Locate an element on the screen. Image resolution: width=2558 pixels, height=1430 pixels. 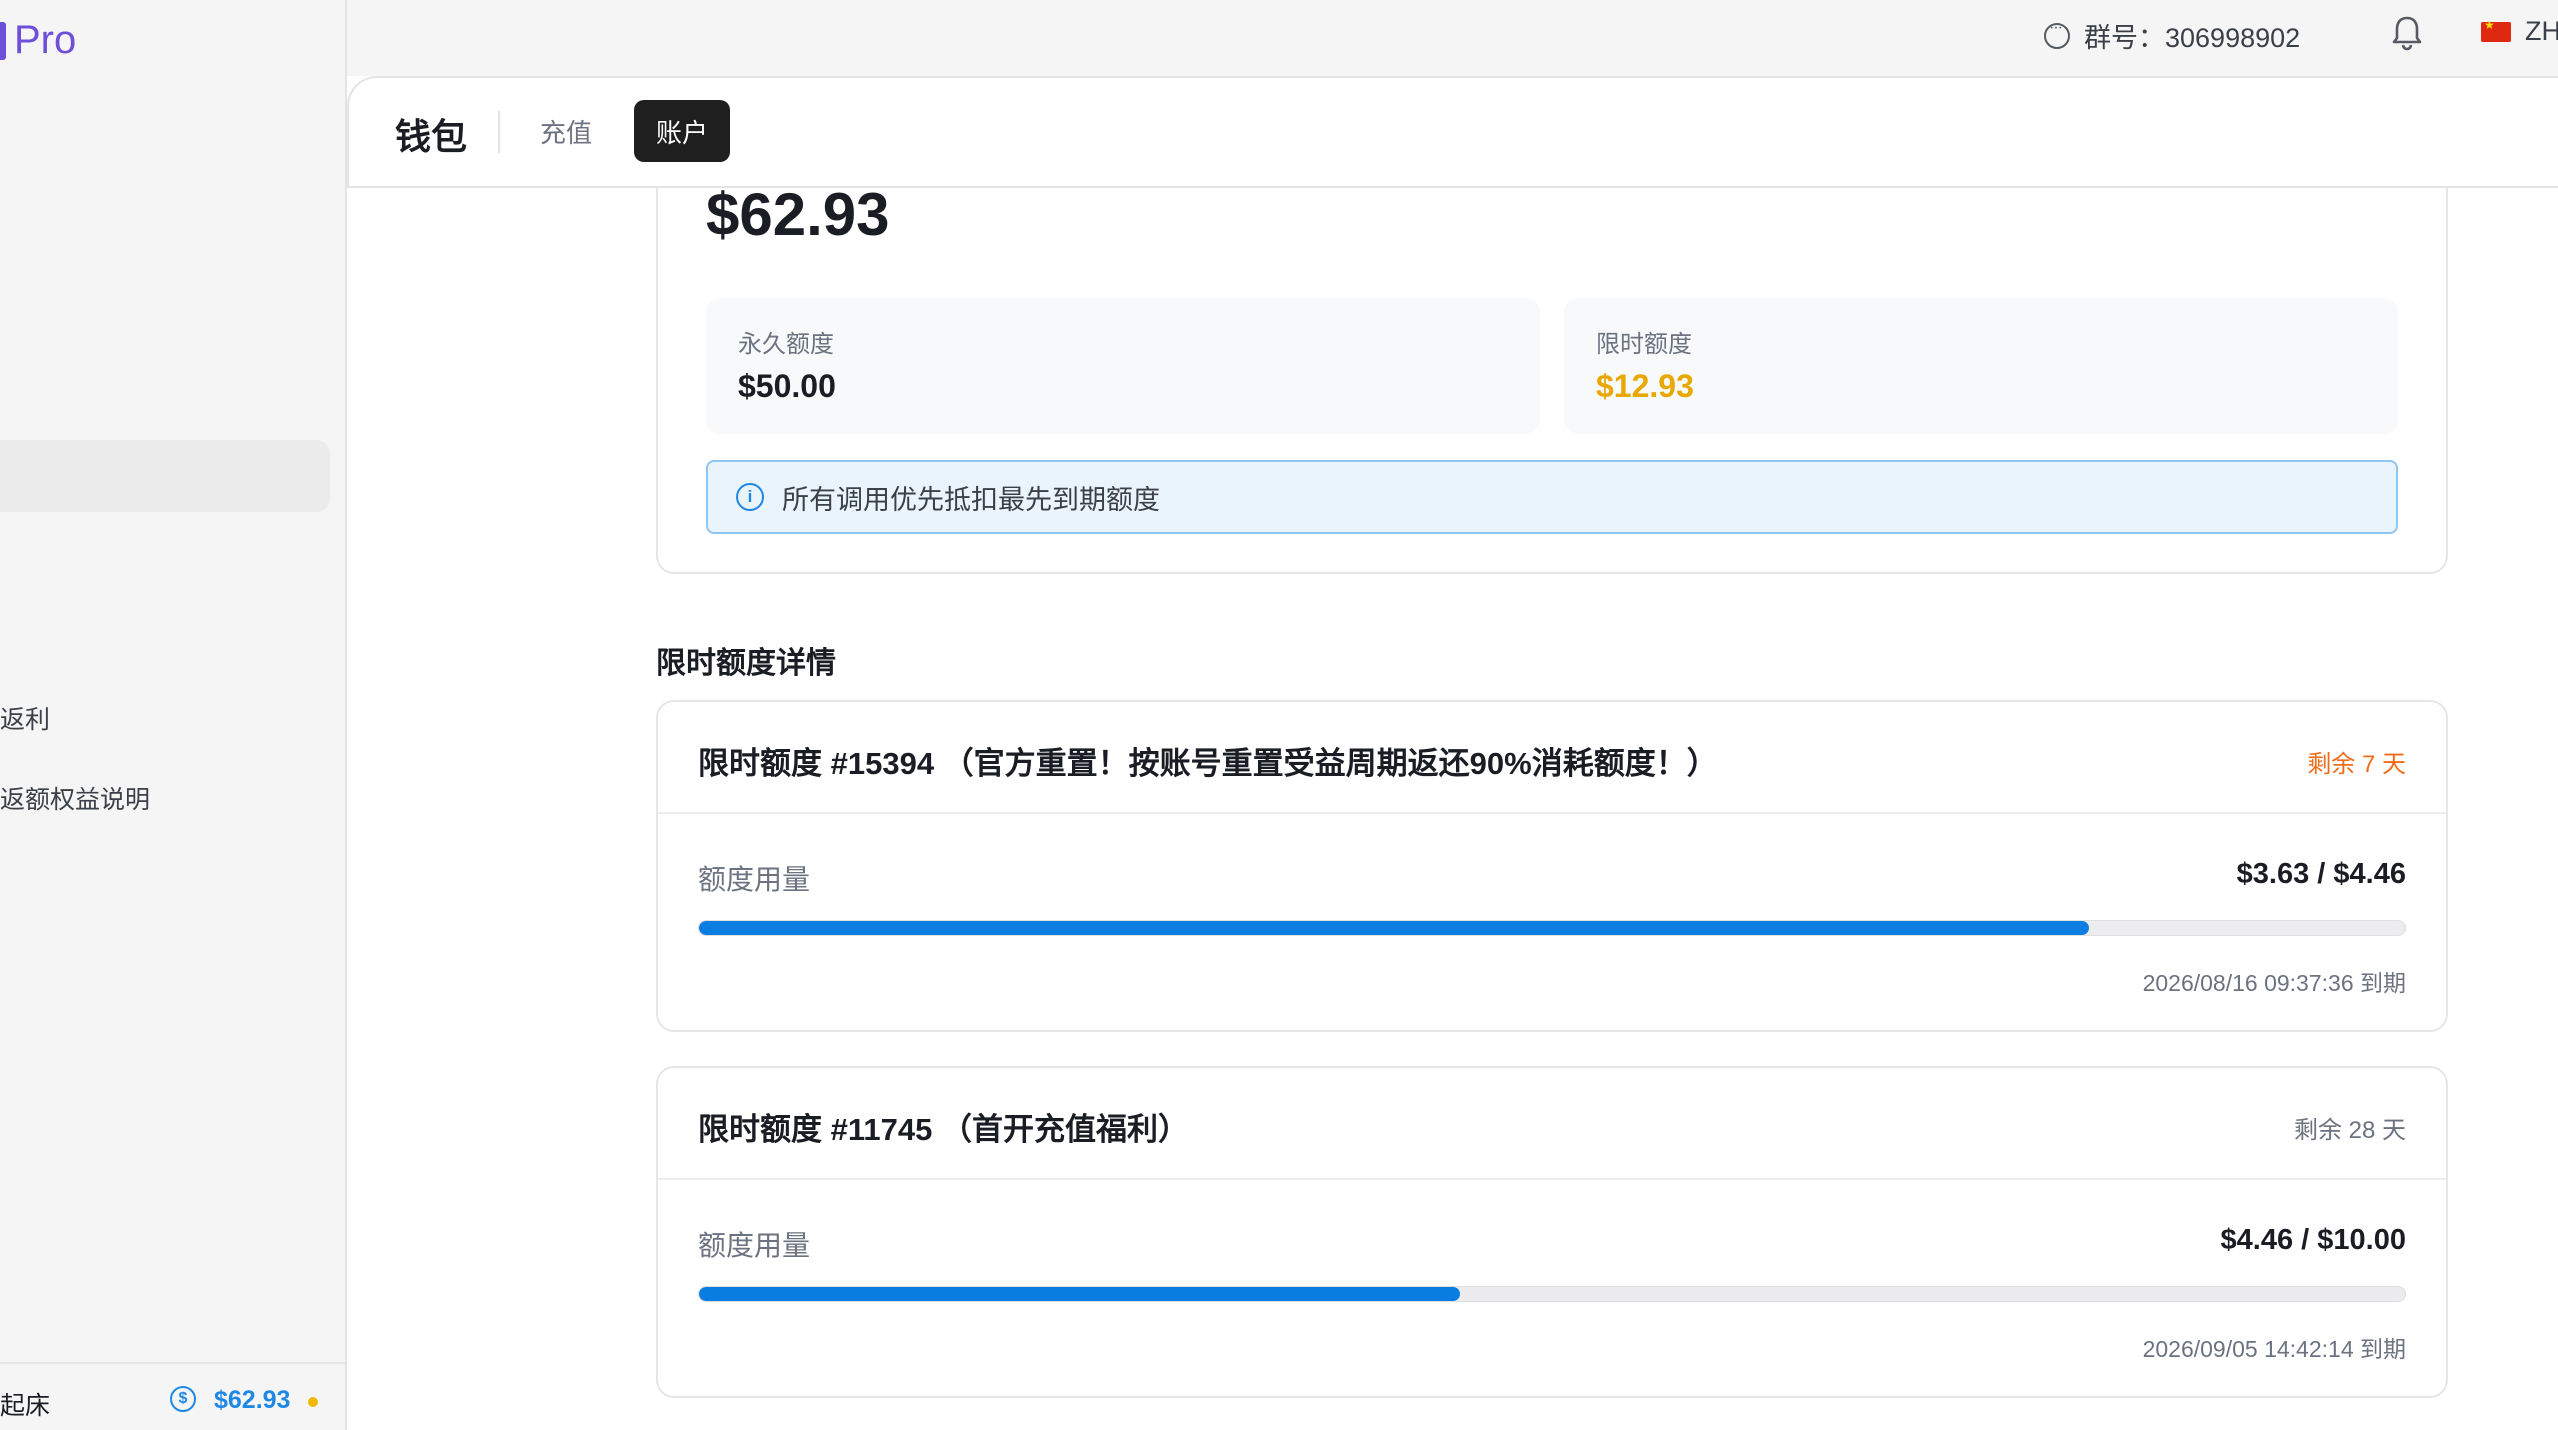
sidebar-footer: 起床 $ $62.93 is located at coordinates (172, 1396).